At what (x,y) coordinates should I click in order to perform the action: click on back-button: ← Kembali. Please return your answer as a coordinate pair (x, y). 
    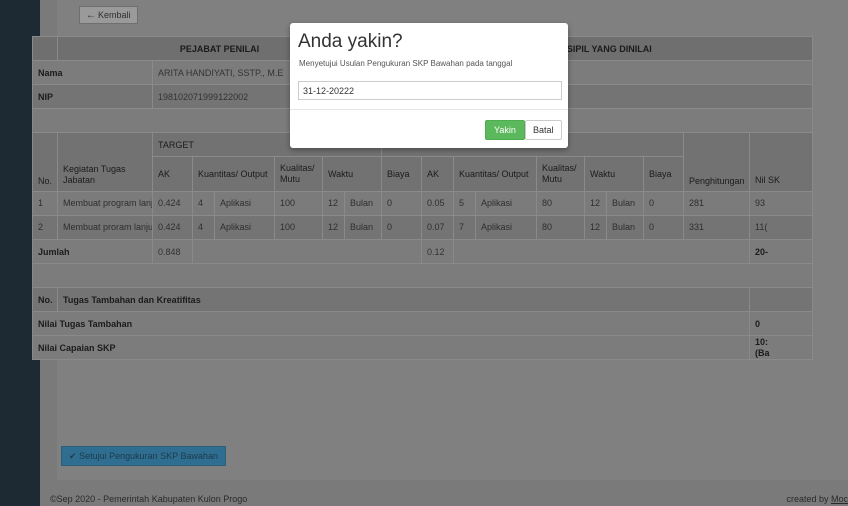
    Looking at the image, I should click on (108, 15).